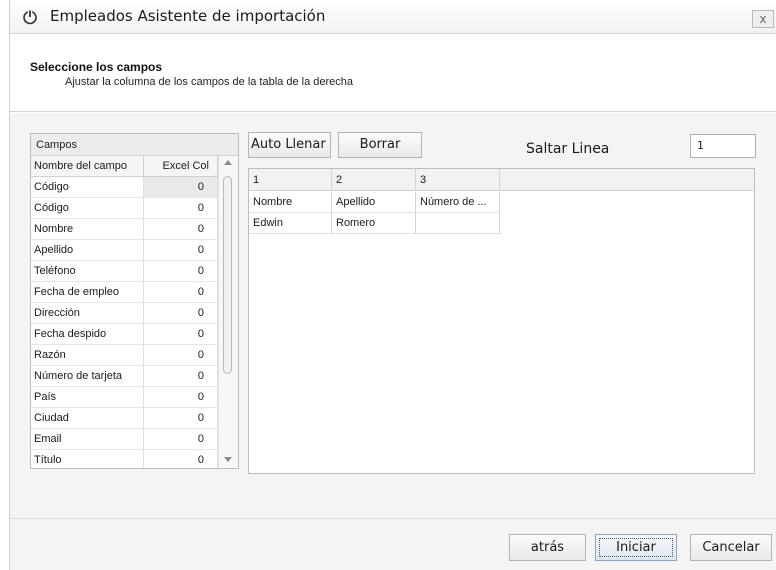 This screenshot has height=570, width=776. I want to click on close-button: x, so click(763, 19).